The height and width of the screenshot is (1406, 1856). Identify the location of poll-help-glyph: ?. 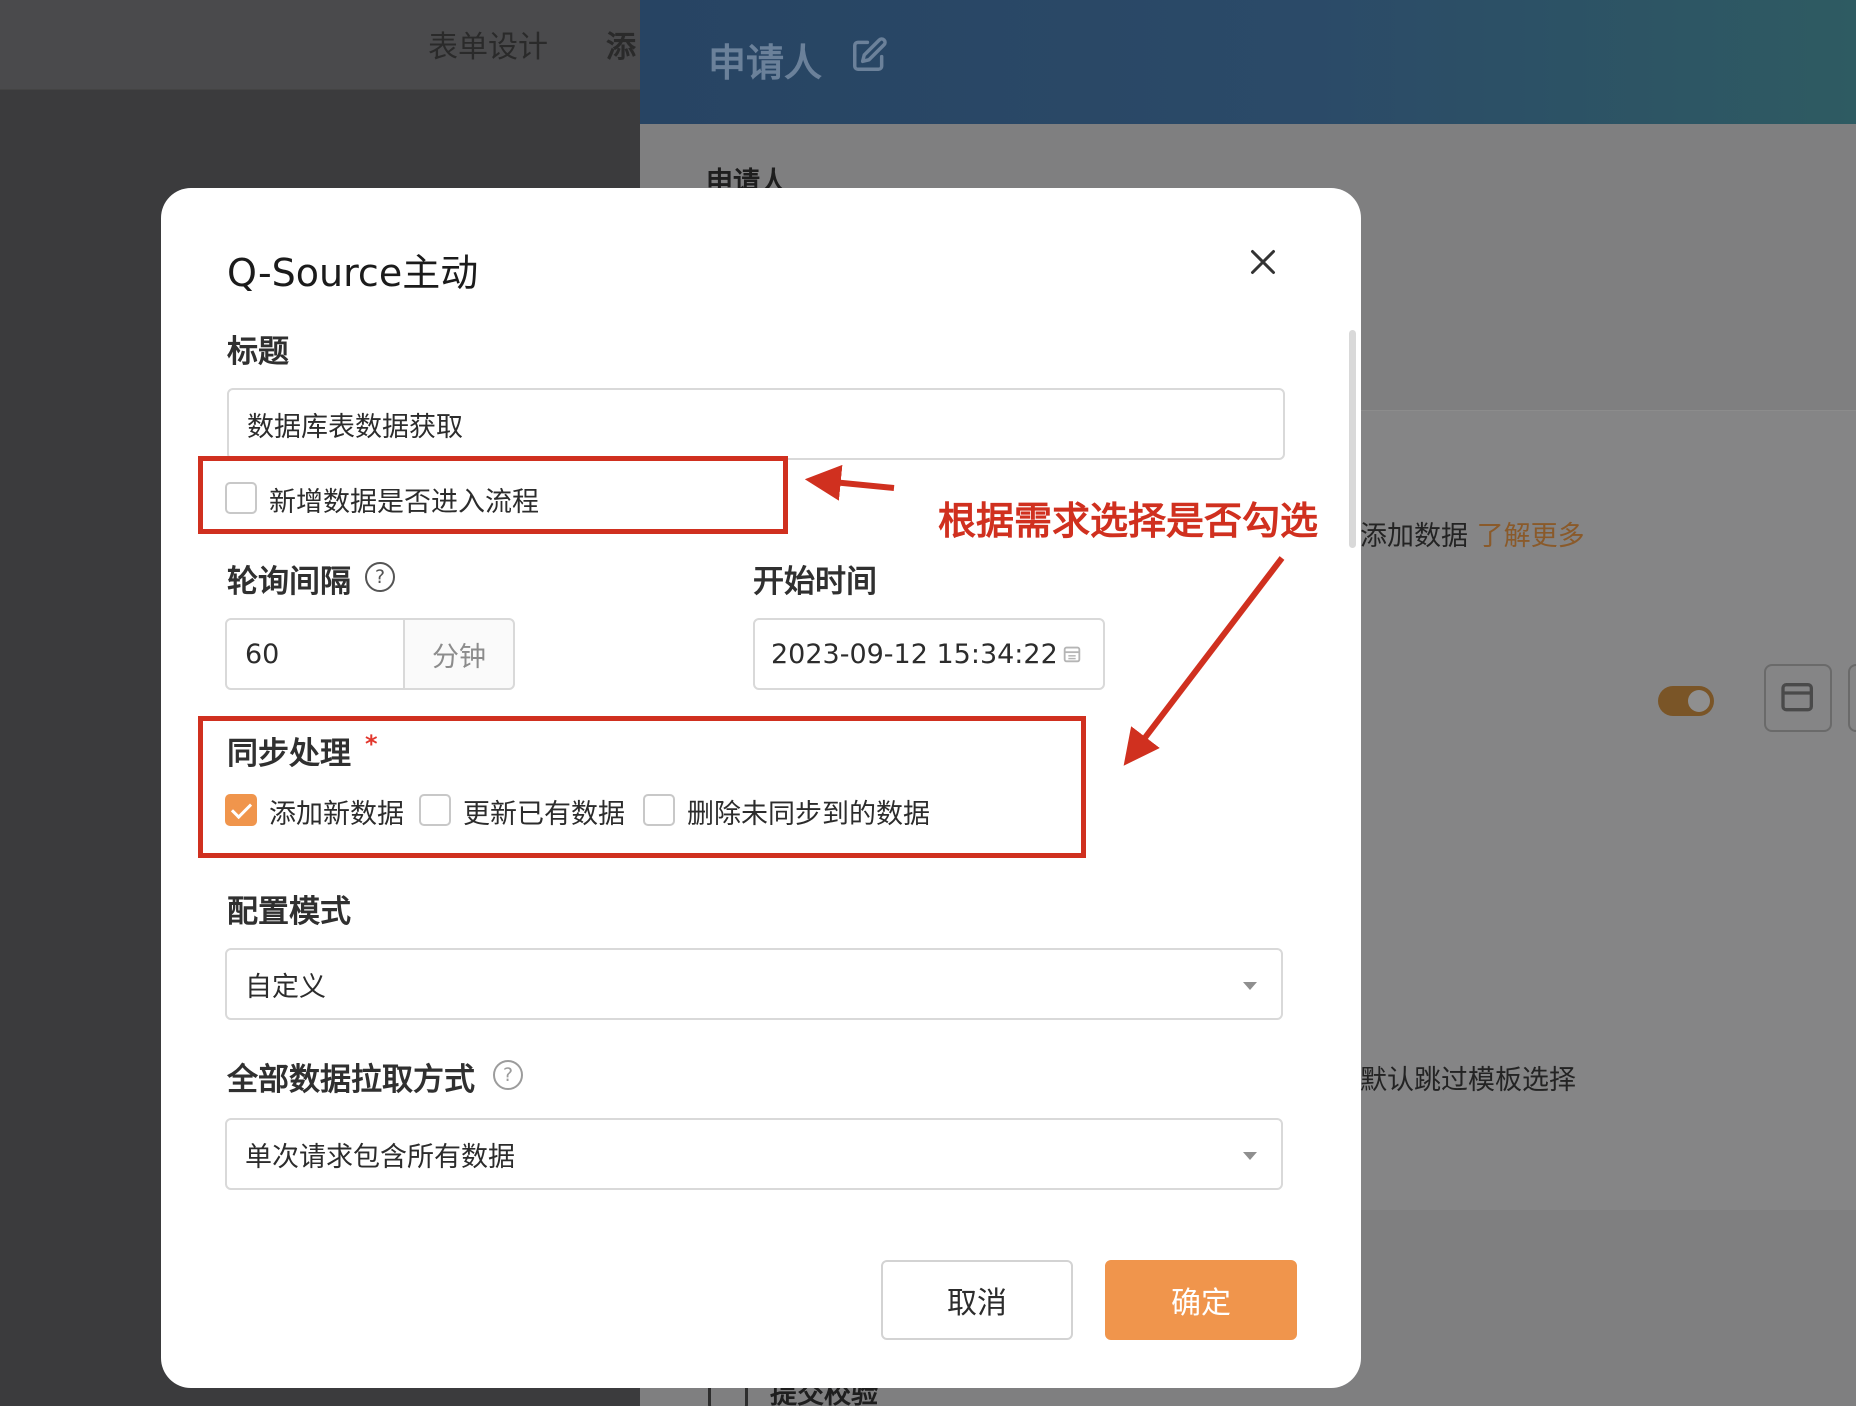
(380, 577).